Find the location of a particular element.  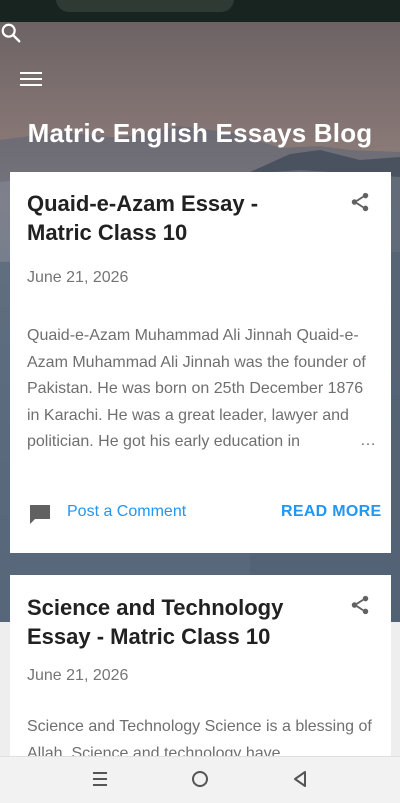

comment-icon is located at coordinates (40, 514).